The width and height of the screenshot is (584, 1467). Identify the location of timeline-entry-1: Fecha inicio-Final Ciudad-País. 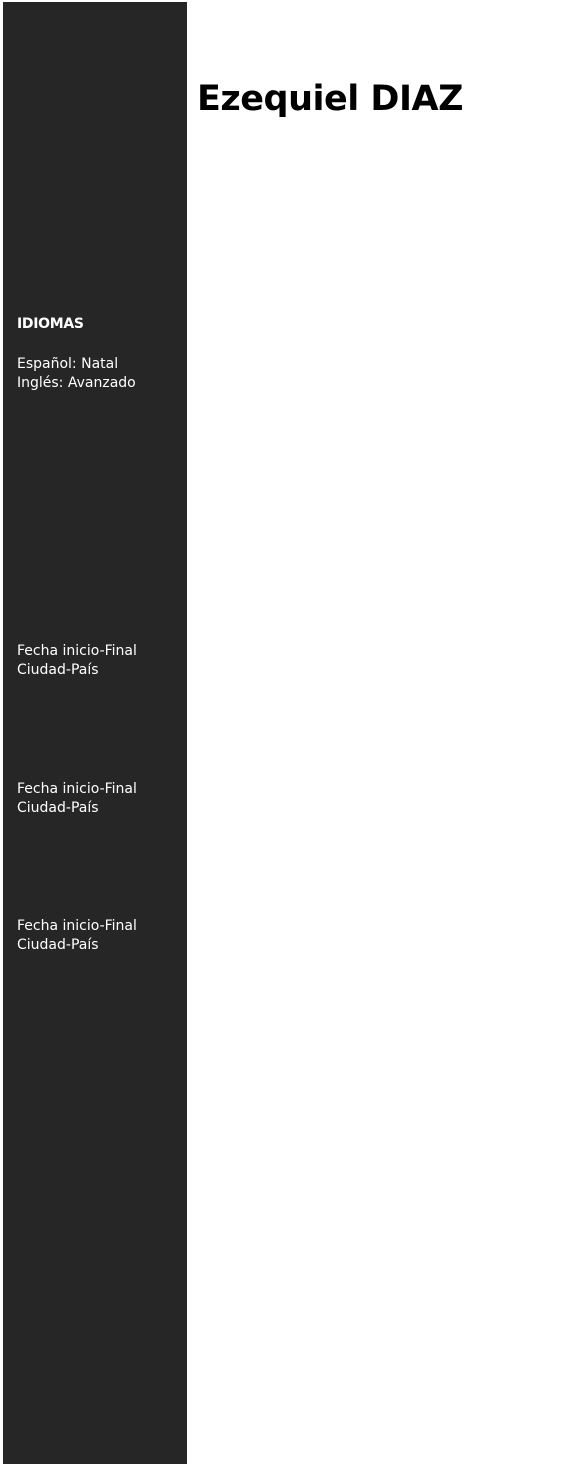
(77, 661).